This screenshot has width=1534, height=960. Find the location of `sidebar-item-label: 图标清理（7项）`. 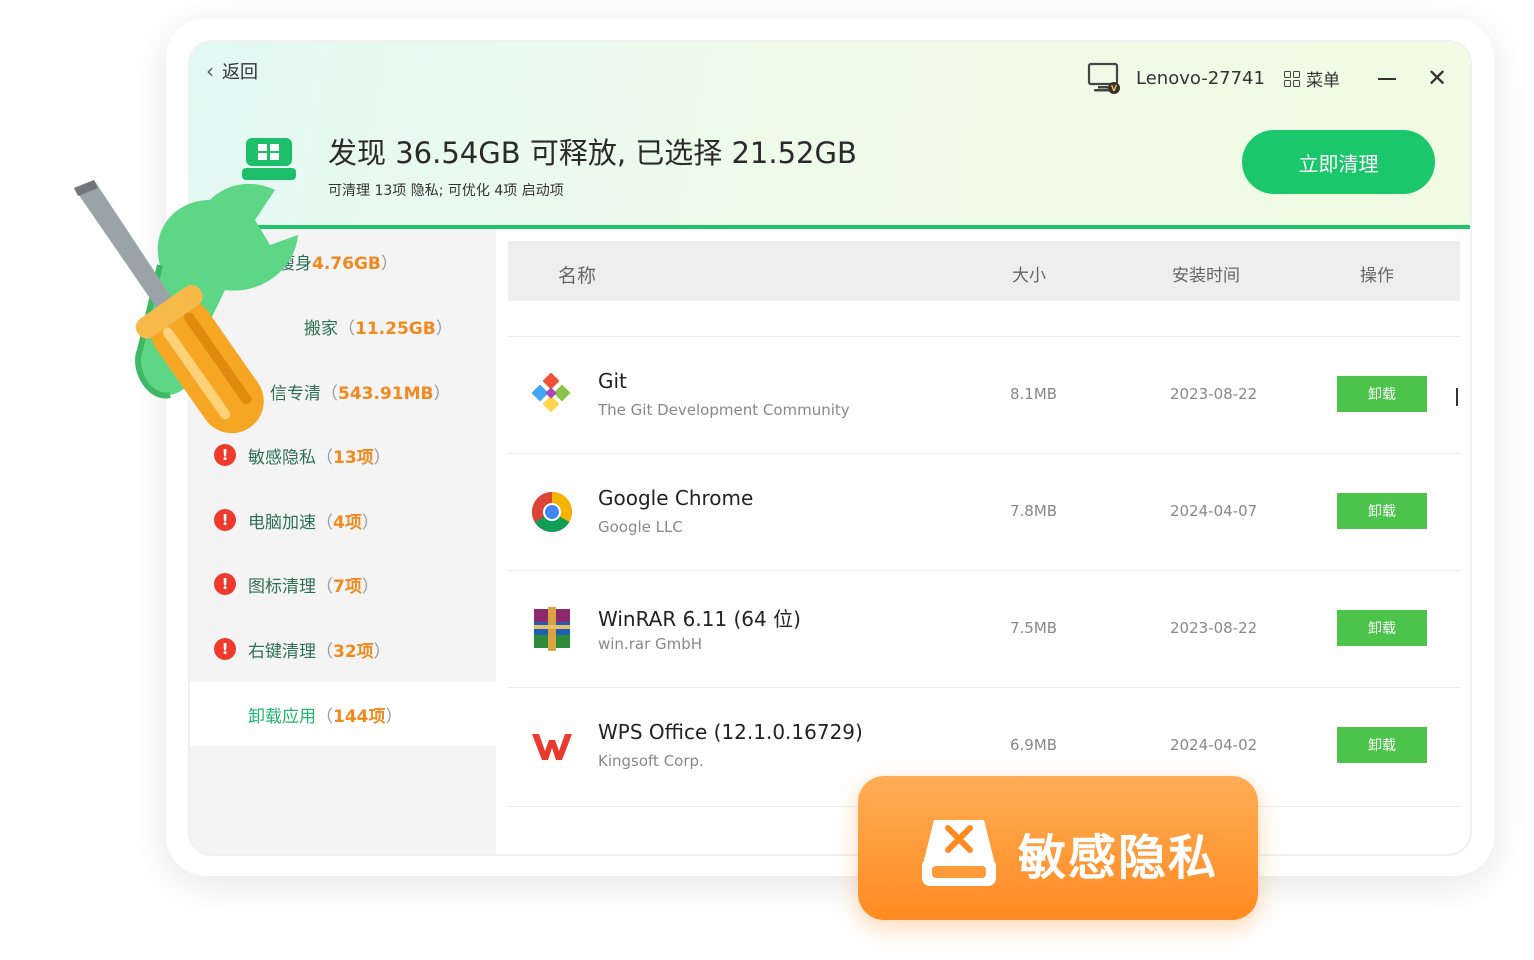

sidebar-item-label: 图标清理（7项） is located at coordinates (313, 586).